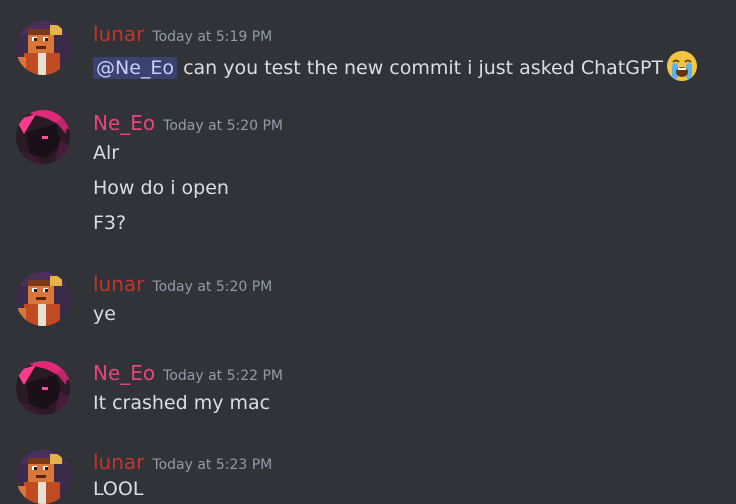 The image size is (736, 504). I want to click on message-header: Ne_Eo Today at 5:20 PM, so click(188, 123).